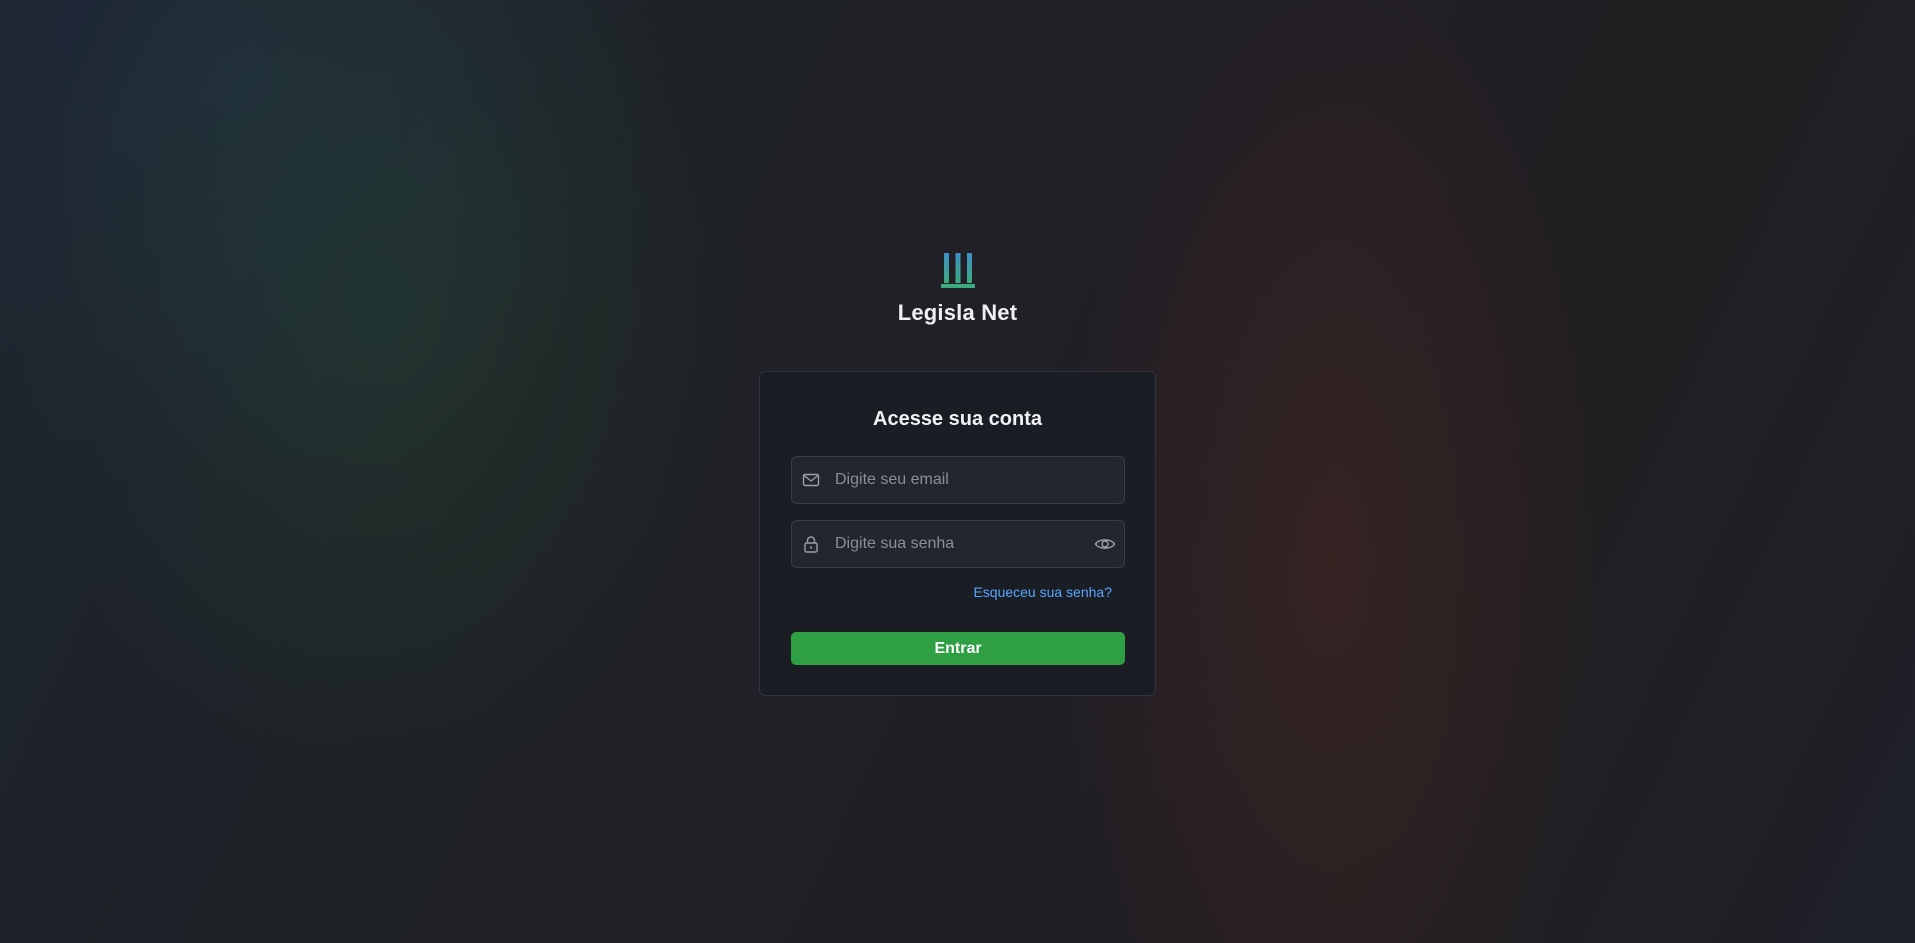 The width and height of the screenshot is (1915, 943). What do you see at coordinates (811, 544) in the screenshot?
I see `lock-icon` at bounding box center [811, 544].